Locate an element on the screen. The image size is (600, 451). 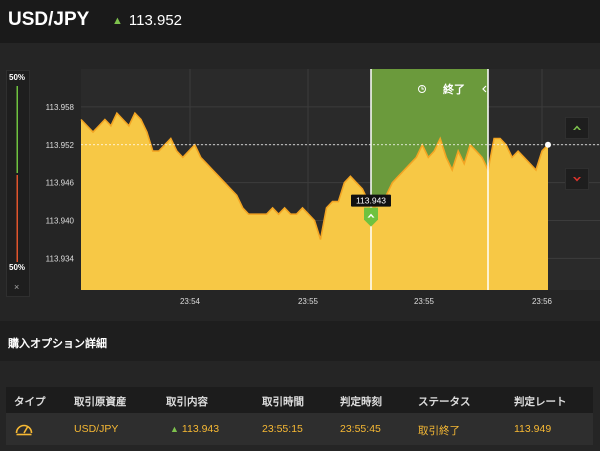
row-trade-time: 23:55:15 is located at coordinates (282, 429).